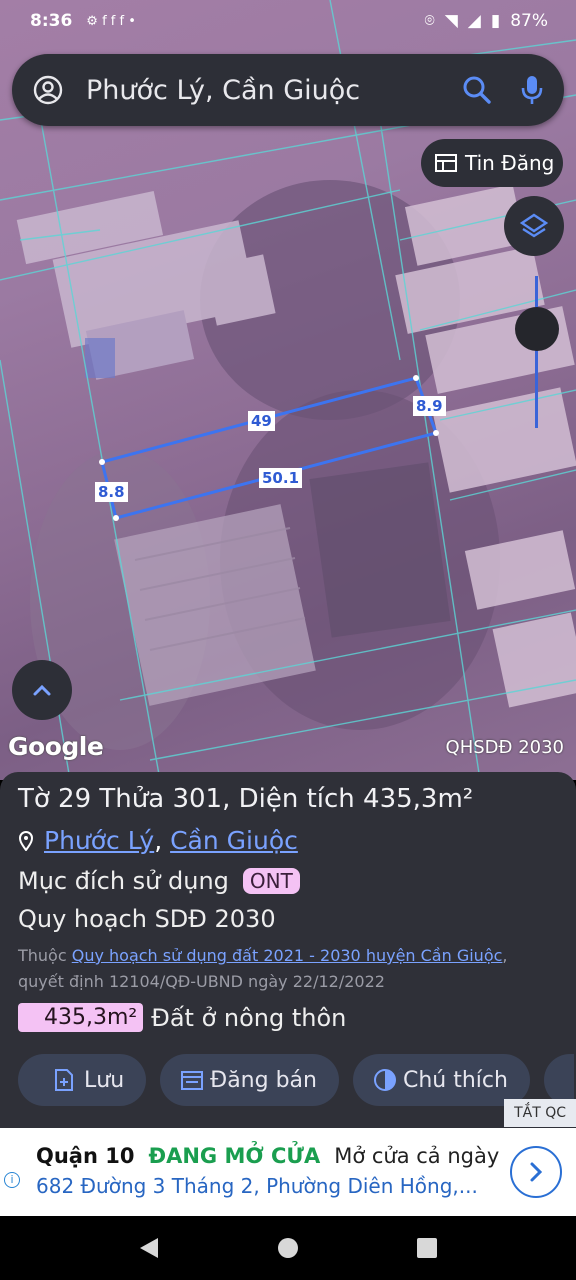  Describe the element at coordinates (149, 1248) in the screenshot. I see `back-icon` at that location.